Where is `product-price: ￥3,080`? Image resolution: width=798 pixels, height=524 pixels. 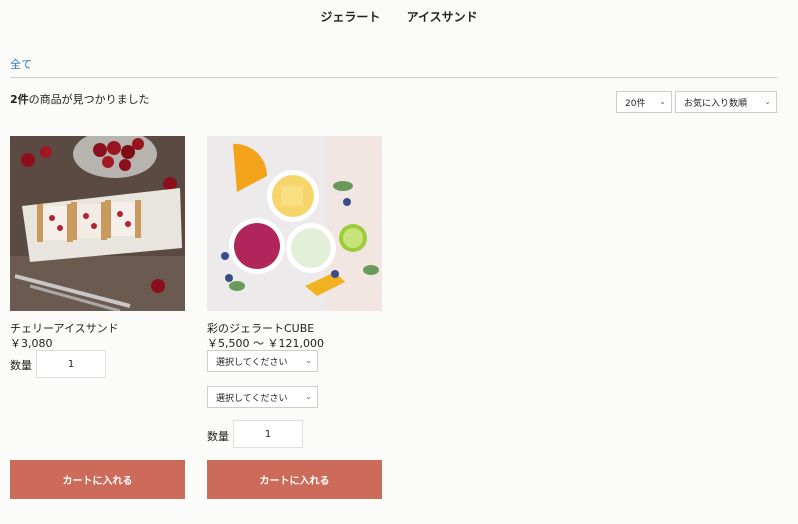
product-price: ￥3,080 is located at coordinates (31, 343).